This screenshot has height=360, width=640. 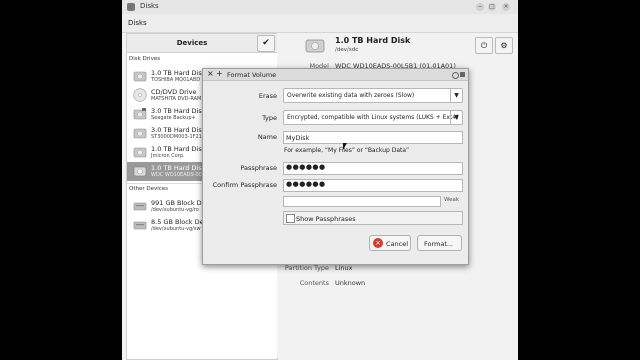 What do you see at coordinates (290, 218) in the screenshot?
I see `show-passphrases-checkbox` at bounding box center [290, 218].